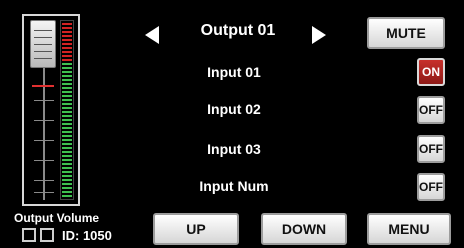 The width and height of the screenshot is (464, 248). What do you see at coordinates (319, 35) in the screenshot?
I see `next-output-arrow-icon` at bounding box center [319, 35].